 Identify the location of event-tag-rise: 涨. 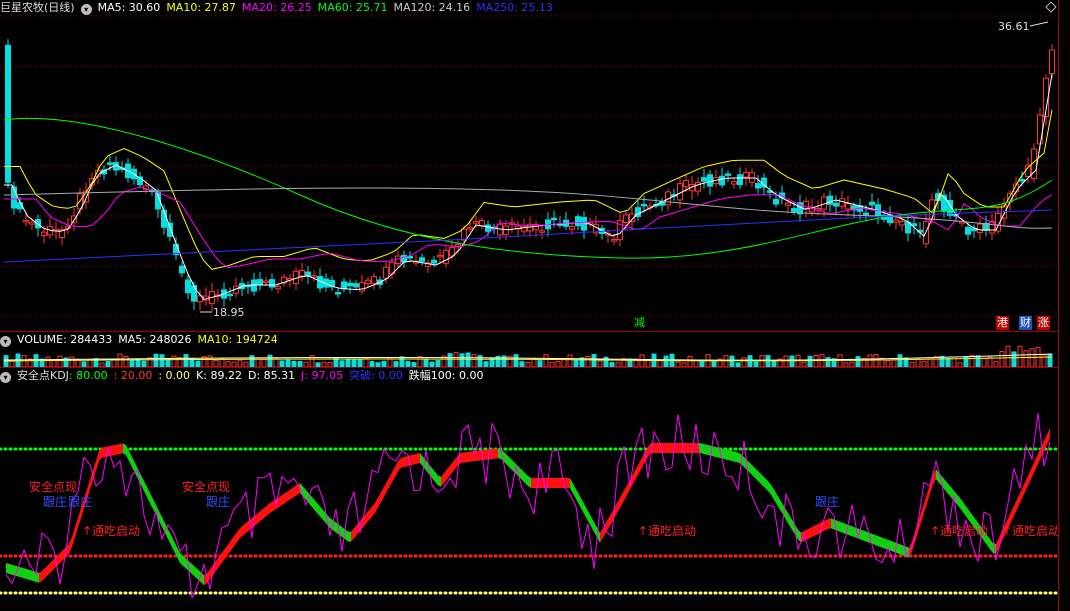
(1043, 323).